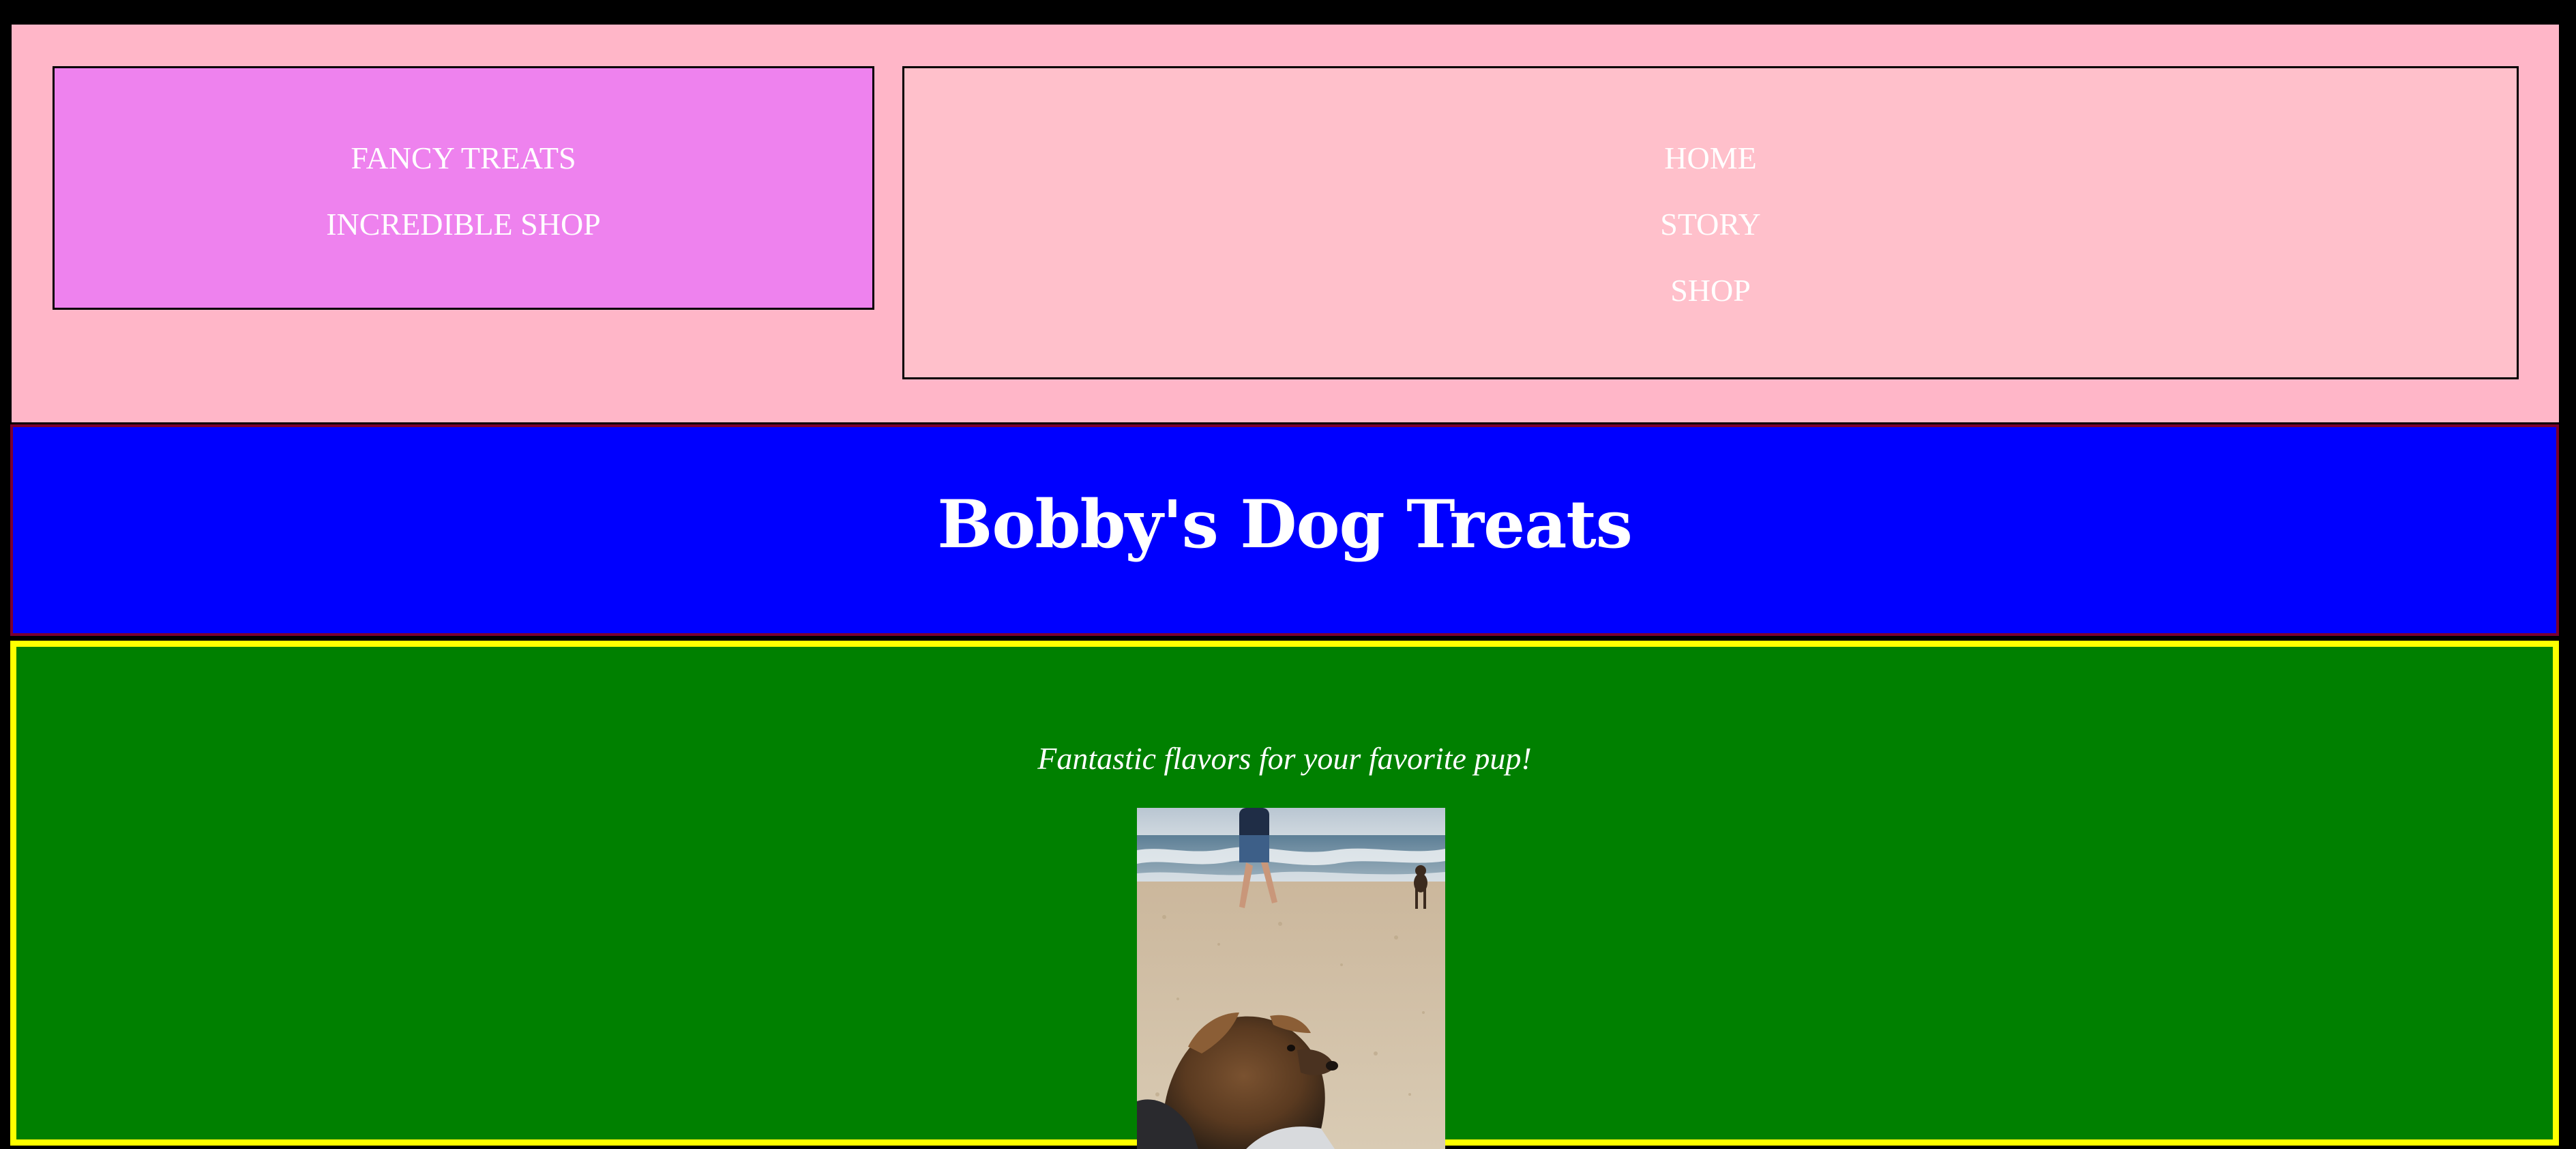  Describe the element at coordinates (463, 158) in the screenshot. I see `brand-line-fancy-treats: FANCY TREATS` at that location.